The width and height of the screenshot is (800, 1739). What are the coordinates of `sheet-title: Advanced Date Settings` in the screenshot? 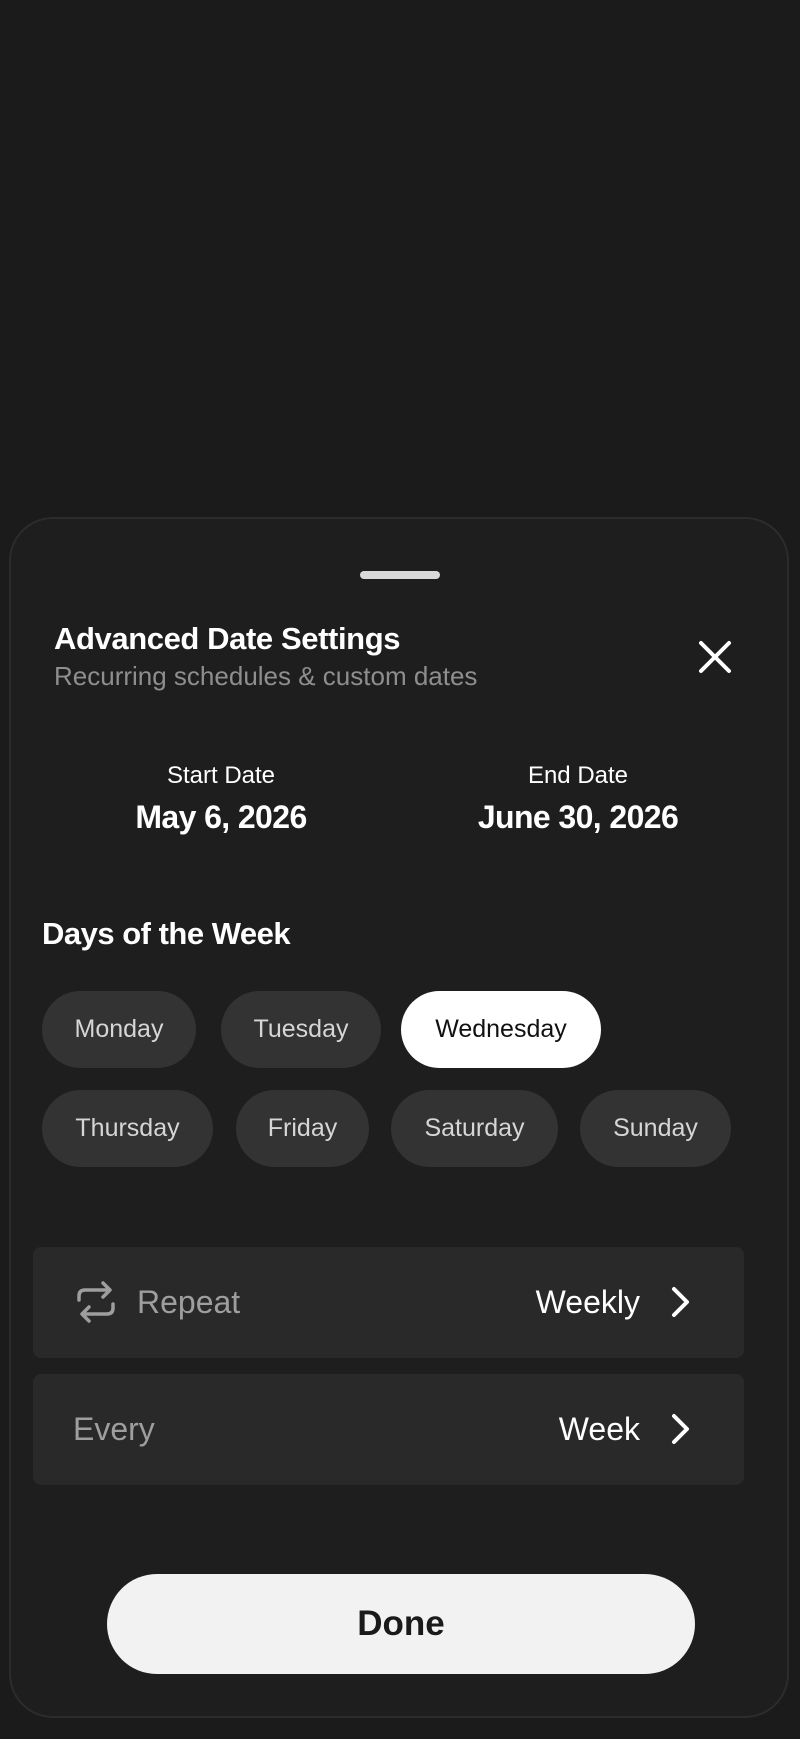 It's located at (227, 638).